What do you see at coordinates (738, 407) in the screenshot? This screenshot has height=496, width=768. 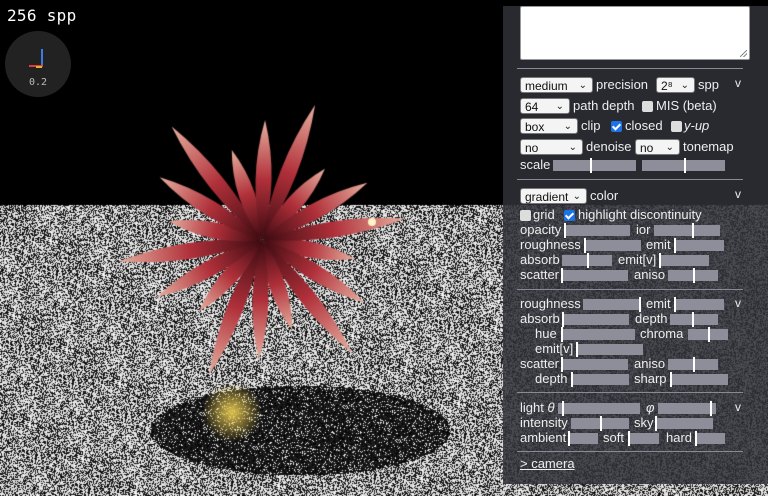 I see `light-section-toggle: v` at bounding box center [738, 407].